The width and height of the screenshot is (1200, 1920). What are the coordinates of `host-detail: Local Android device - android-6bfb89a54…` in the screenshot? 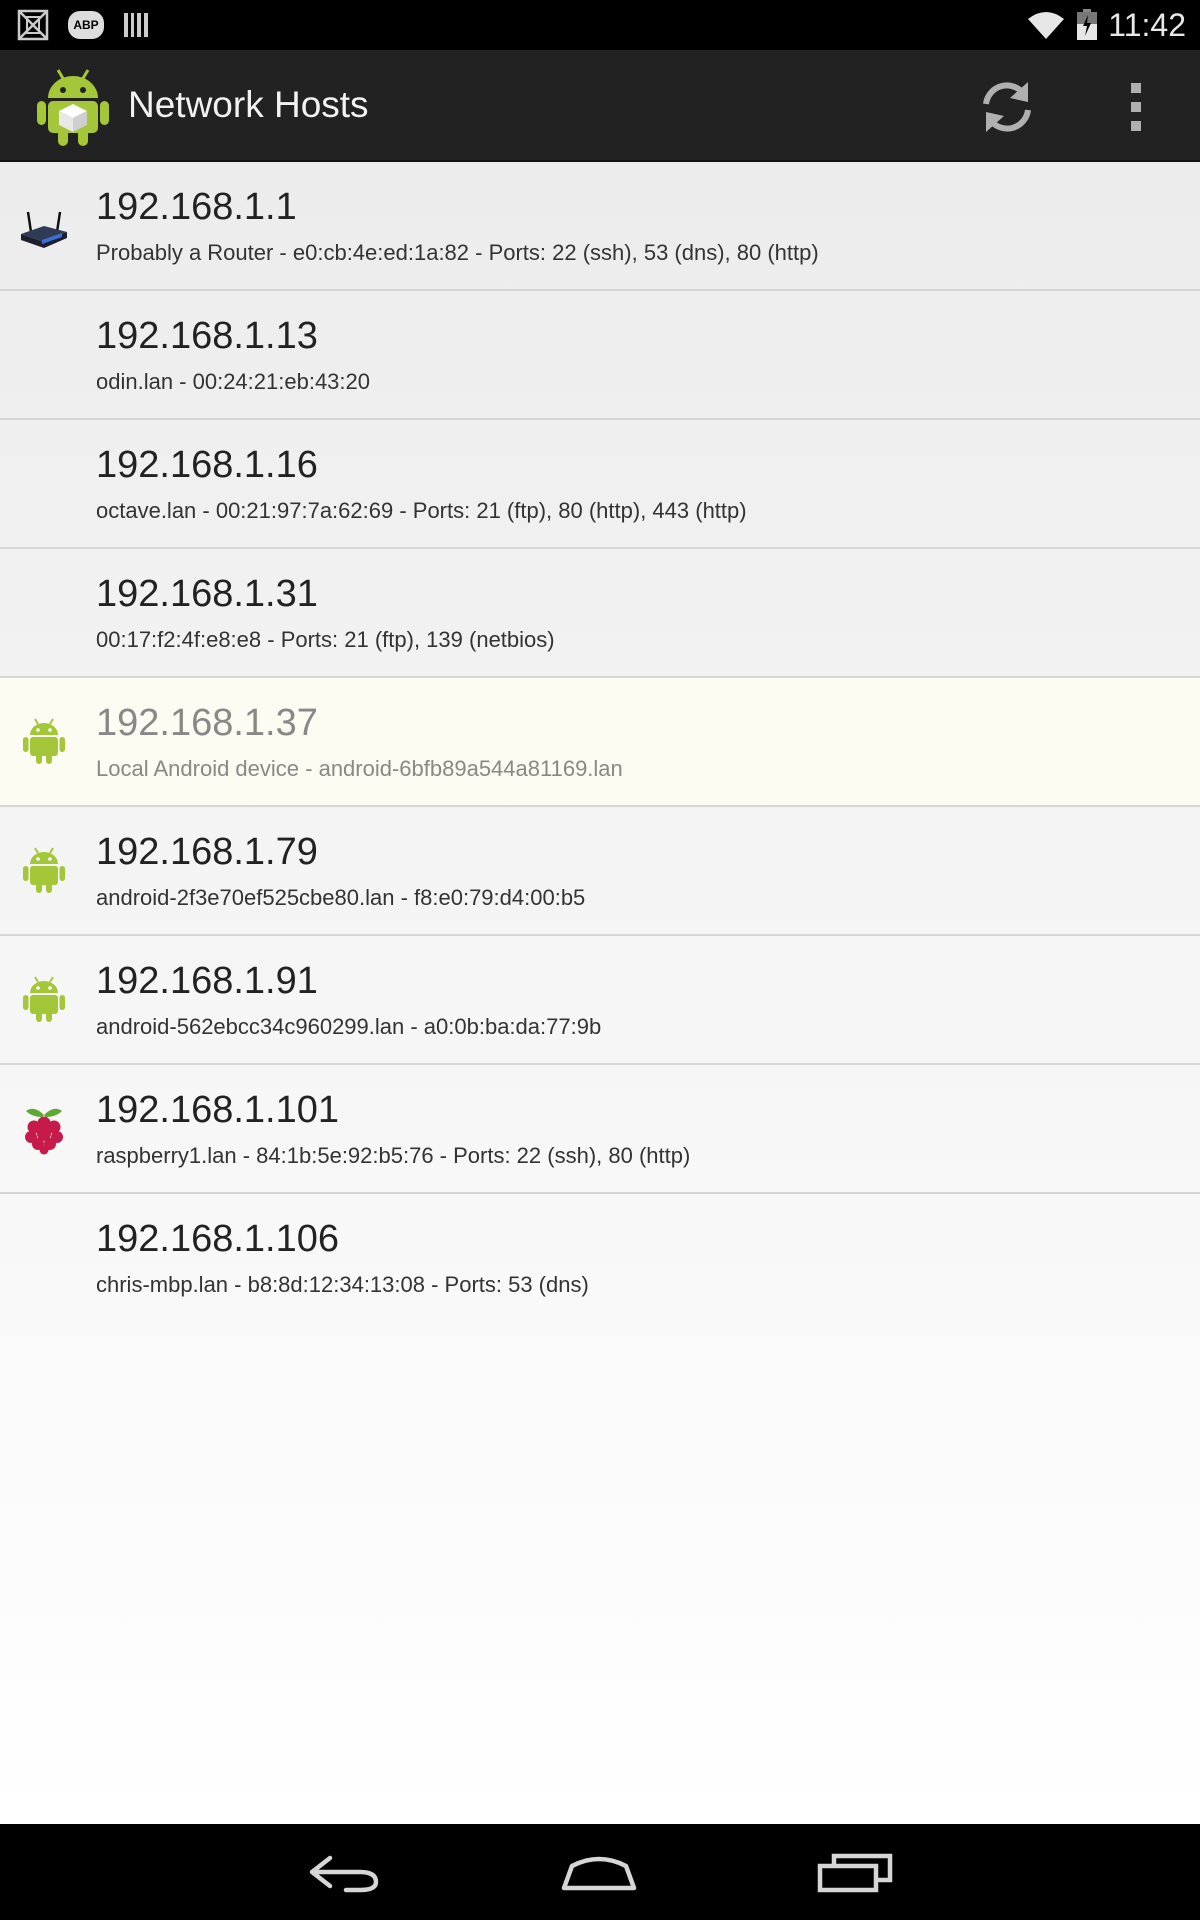 It's located at (359, 768).